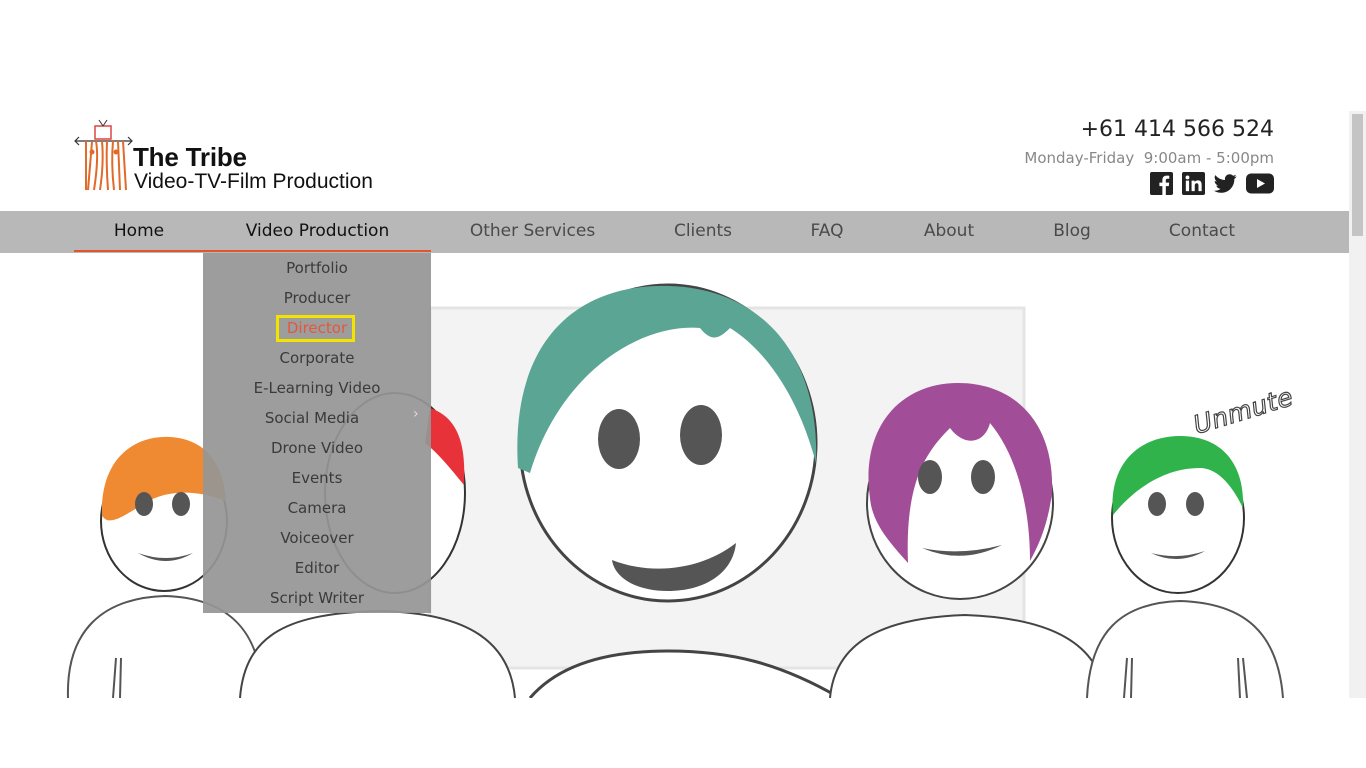 This screenshot has width=1366, height=768. Describe the element at coordinates (1357, 175) in the screenshot. I see `scrollbar-thumb` at that location.